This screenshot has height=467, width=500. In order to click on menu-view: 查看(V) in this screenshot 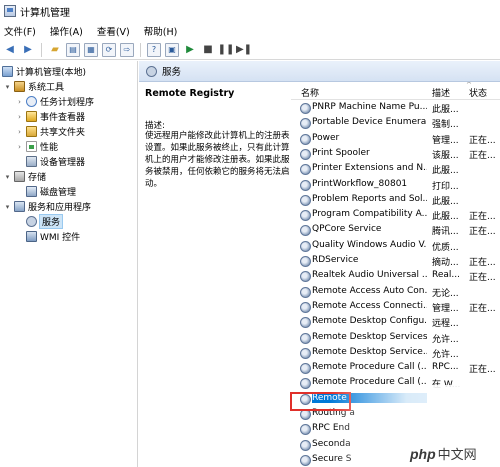, I will do `click(113, 31)`.